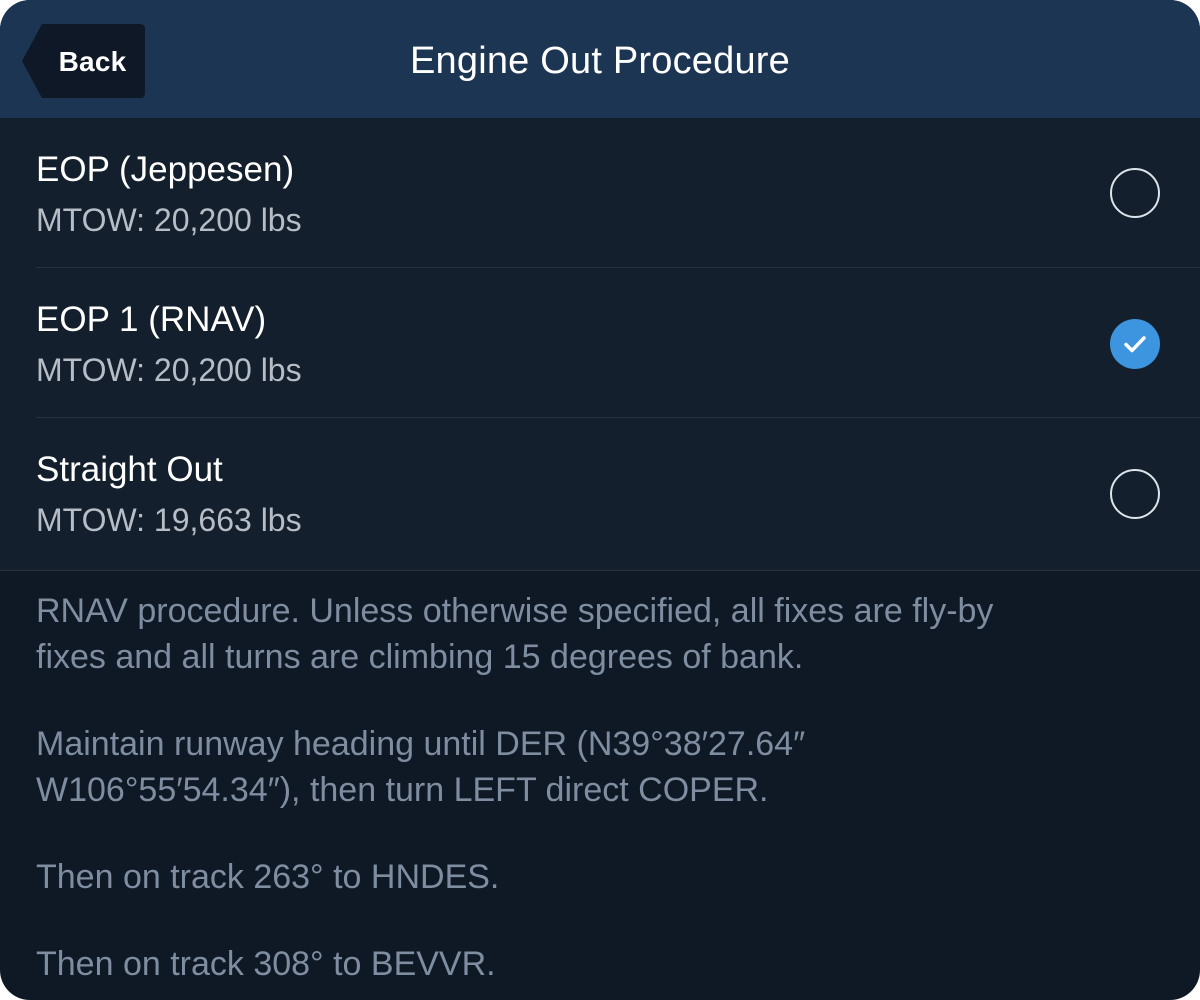  What do you see at coordinates (601, 877) in the screenshot?
I see `description-paragraph: Then on track 263° to HNDES.` at bounding box center [601, 877].